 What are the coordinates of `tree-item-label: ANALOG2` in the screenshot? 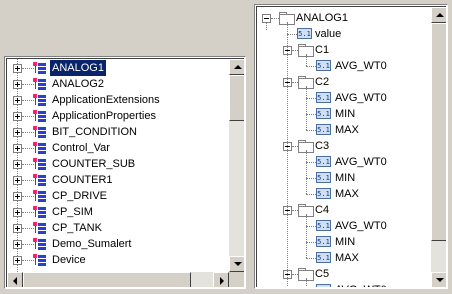 It's located at (78, 84).